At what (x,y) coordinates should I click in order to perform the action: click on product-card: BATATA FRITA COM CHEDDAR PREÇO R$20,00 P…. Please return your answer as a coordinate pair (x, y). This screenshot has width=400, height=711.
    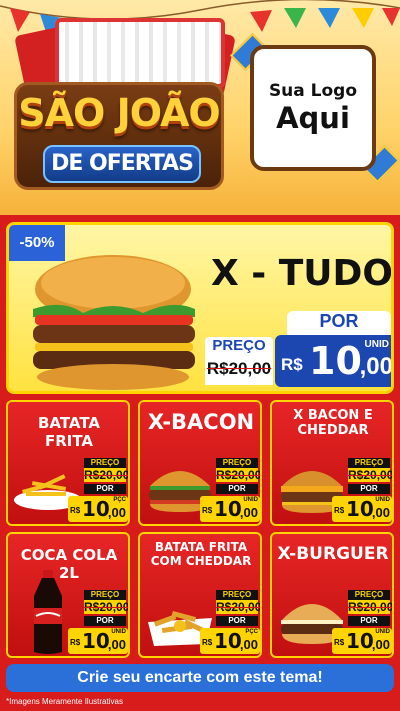
    Looking at the image, I should click on (200, 595).